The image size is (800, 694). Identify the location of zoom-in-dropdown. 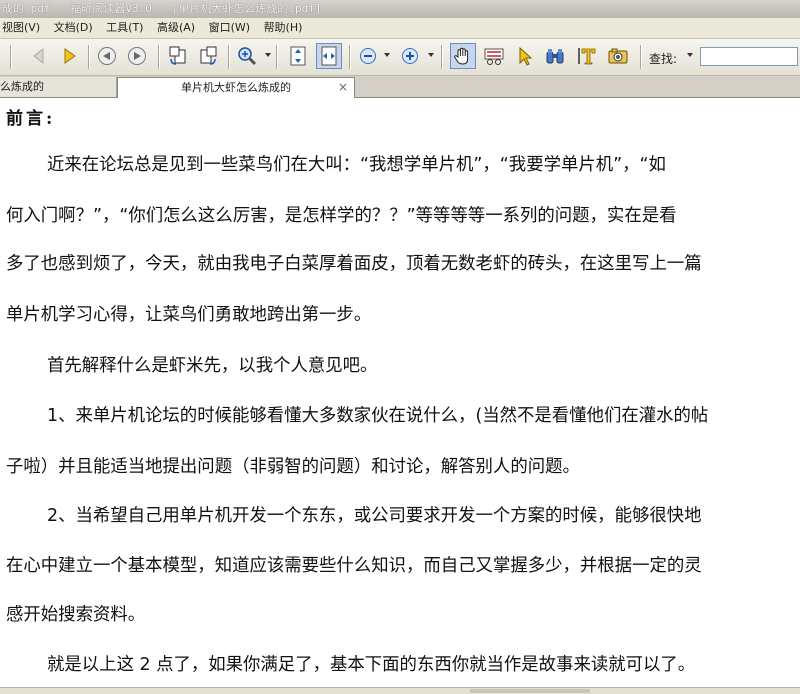
(431, 55).